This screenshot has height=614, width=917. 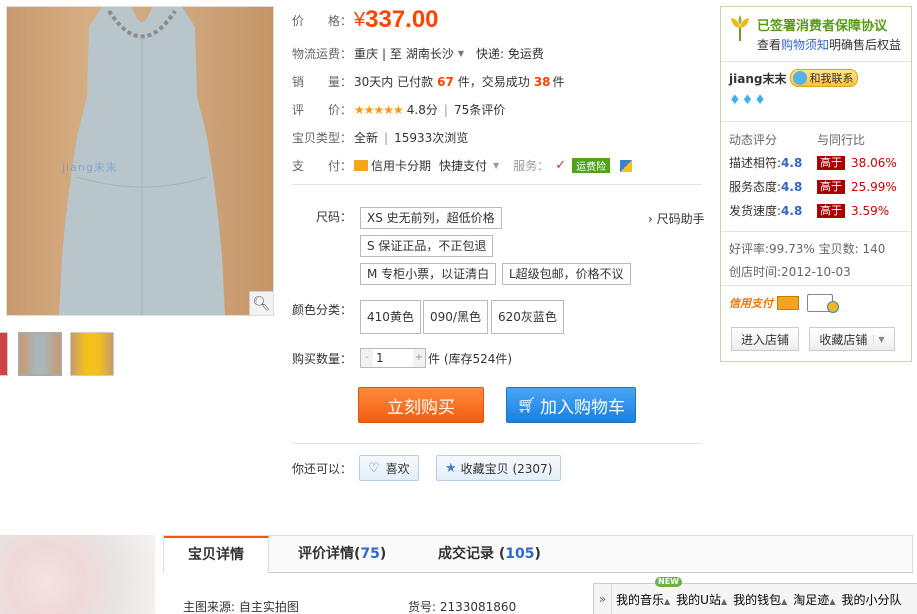 What do you see at coordinates (394, 82) in the screenshot?
I see `sales-prefix: 30天内 已付款` at bounding box center [394, 82].